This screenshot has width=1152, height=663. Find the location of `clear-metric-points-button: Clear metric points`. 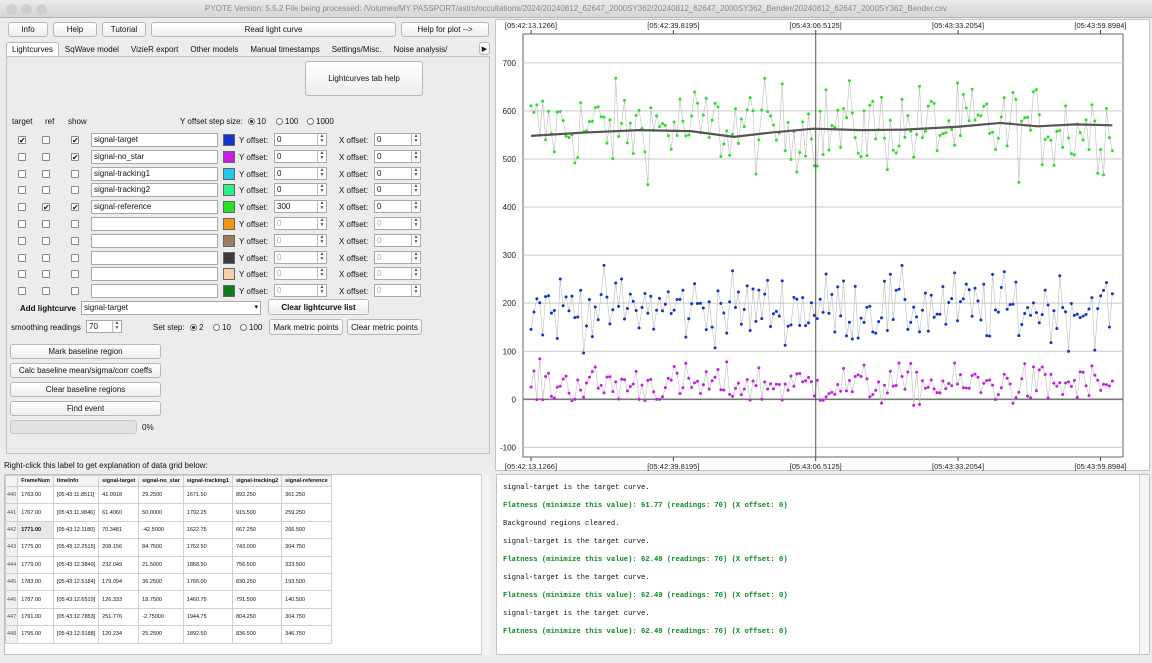

clear-metric-points-button: Clear metric points is located at coordinates (384, 327).